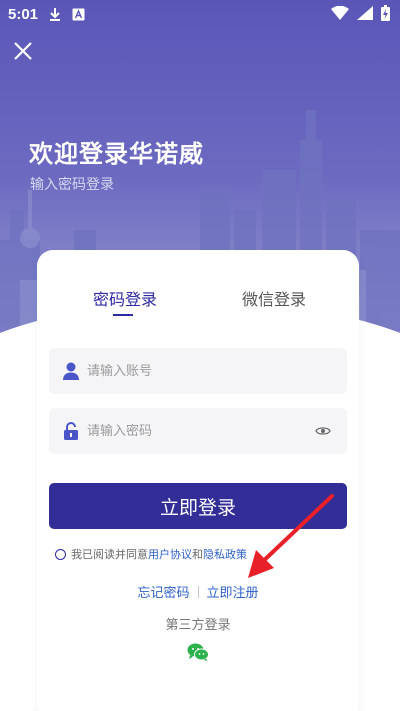 The width and height of the screenshot is (400, 711). Describe the element at coordinates (198, 506) in the screenshot. I see `login-button: 立即登录` at that location.